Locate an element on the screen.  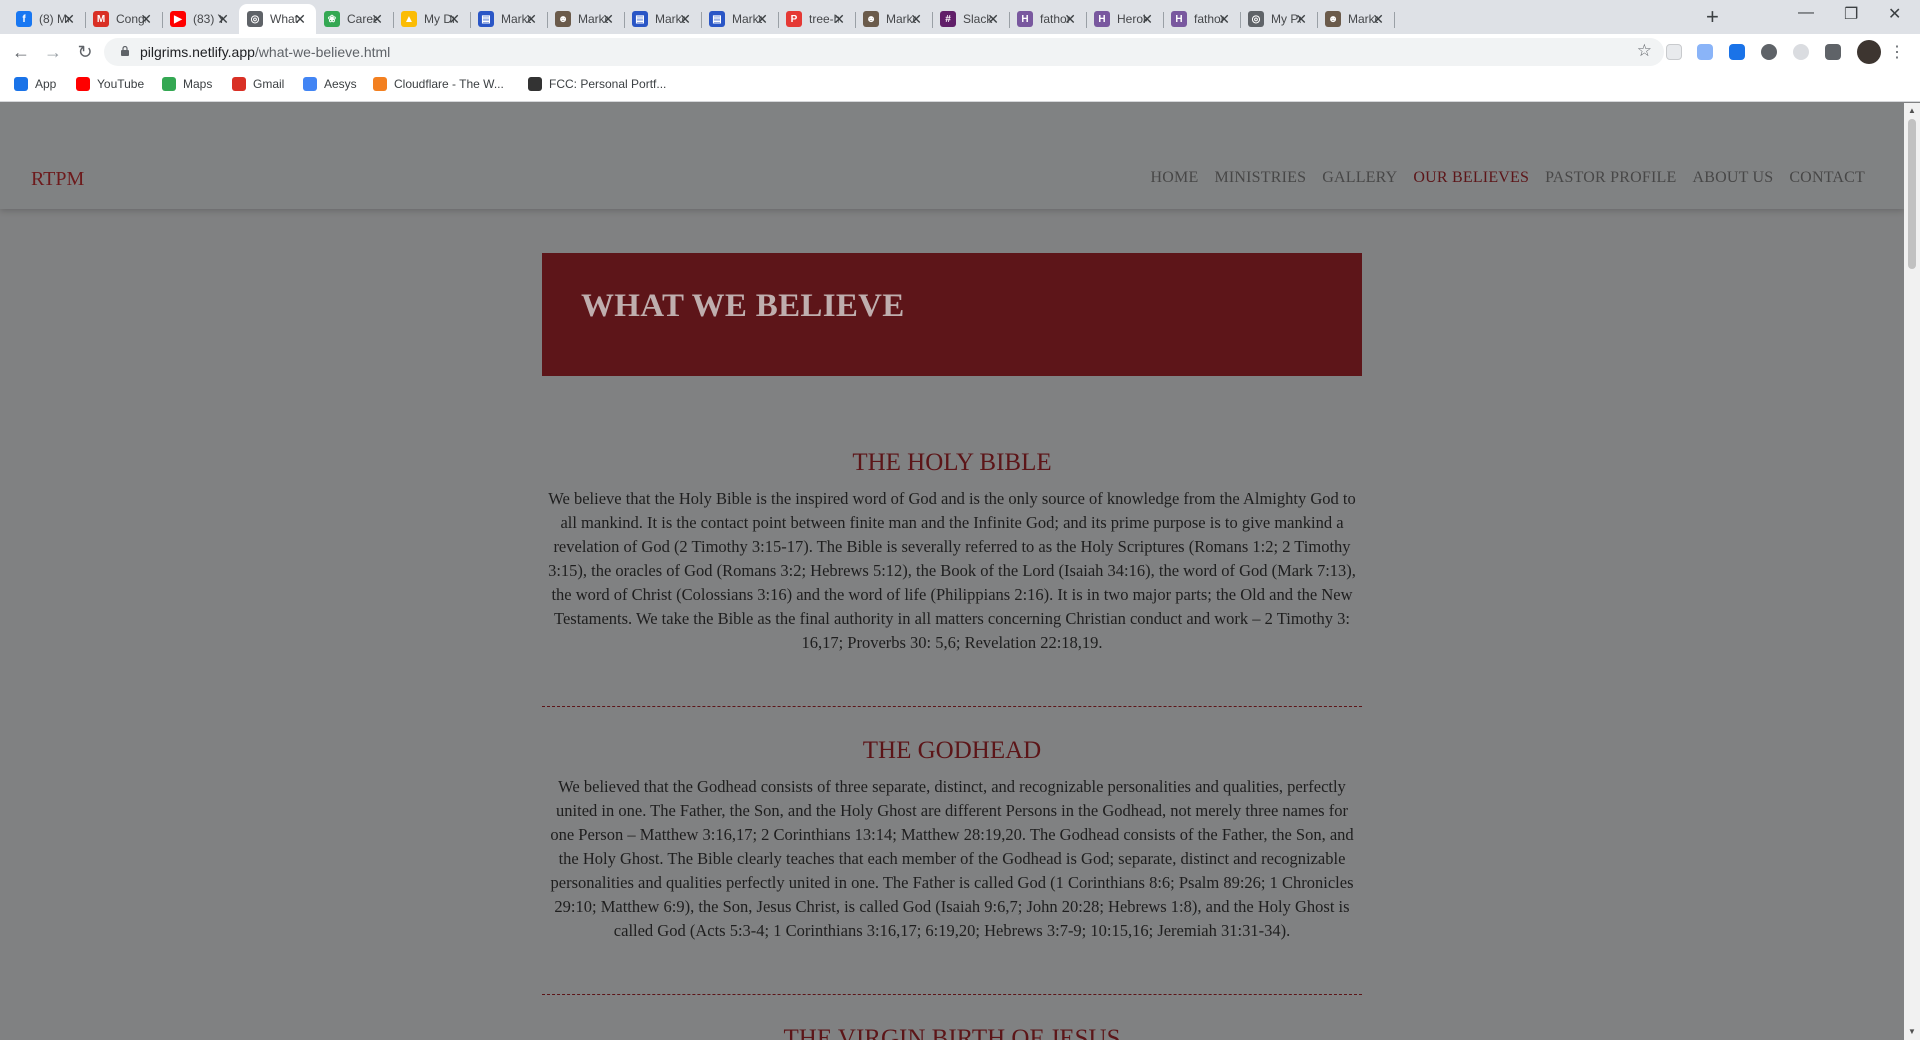
pdf-icon: P is located at coordinates (794, 19).